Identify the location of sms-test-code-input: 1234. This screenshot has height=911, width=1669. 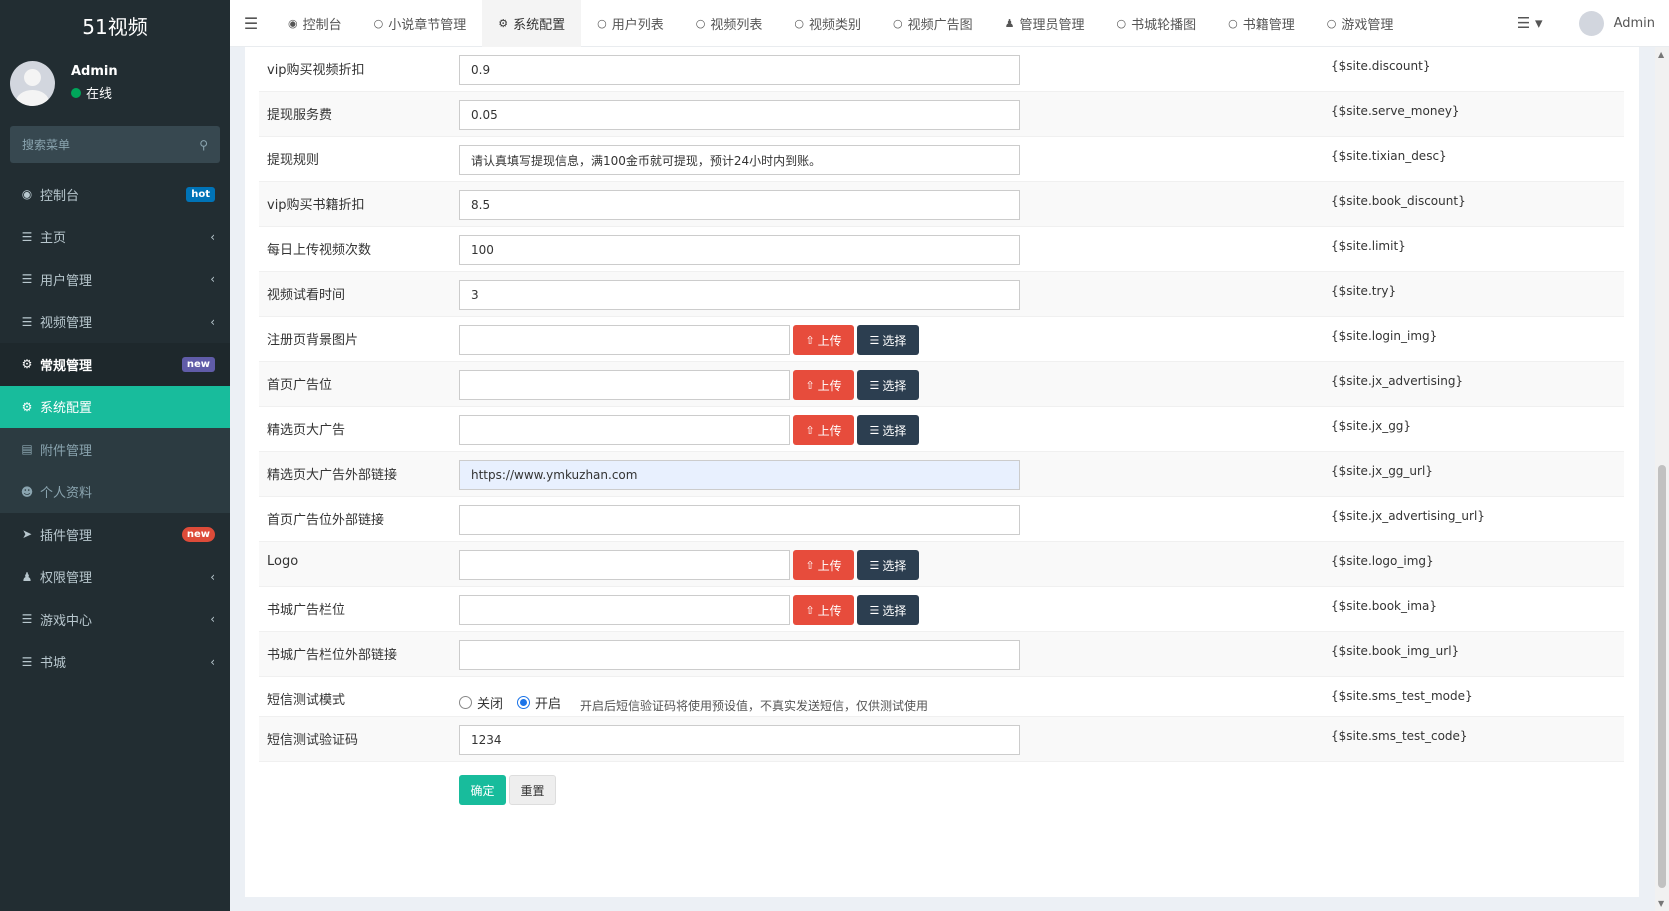
(739, 740).